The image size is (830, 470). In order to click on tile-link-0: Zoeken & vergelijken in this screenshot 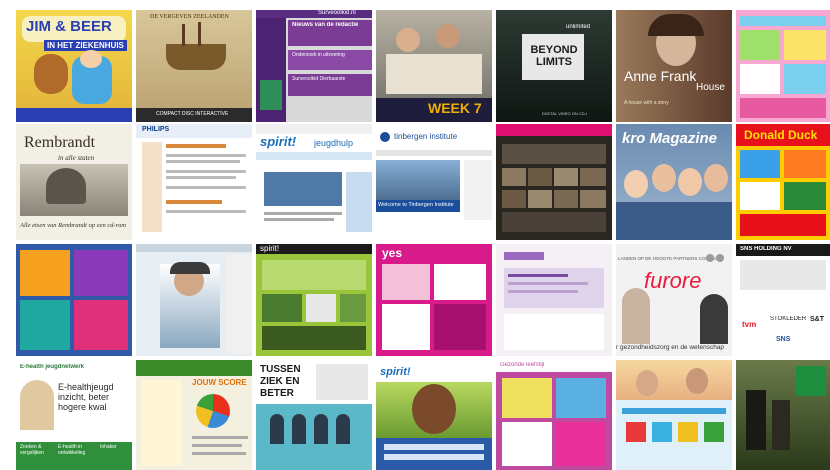, I will do `click(37, 450)`.